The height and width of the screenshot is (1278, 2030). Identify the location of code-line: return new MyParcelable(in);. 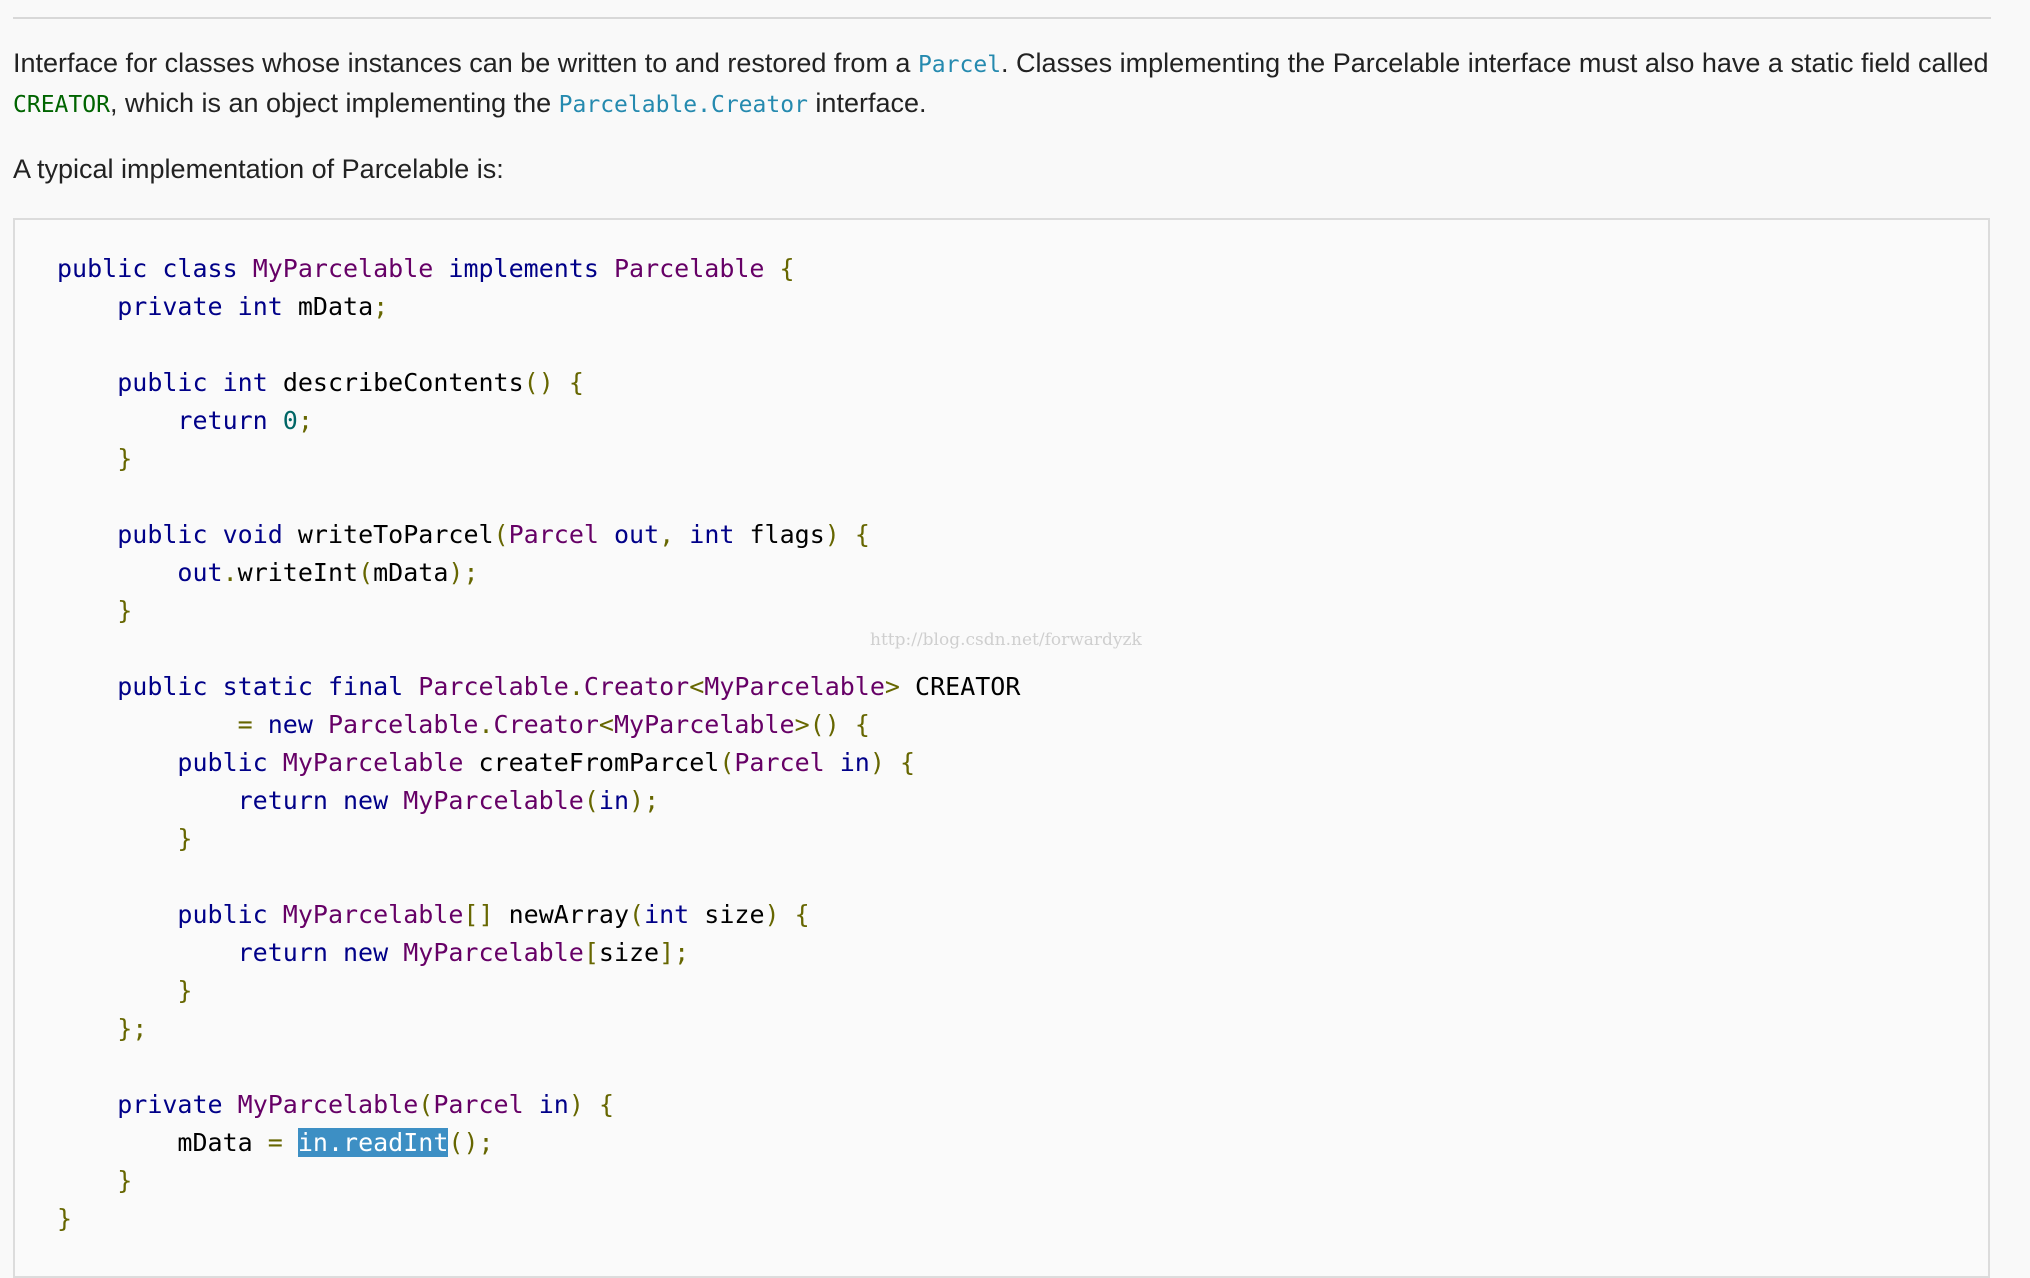
(448, 800).